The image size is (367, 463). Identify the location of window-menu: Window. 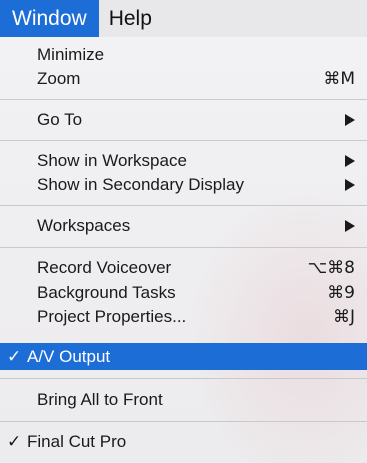
(49, 18).